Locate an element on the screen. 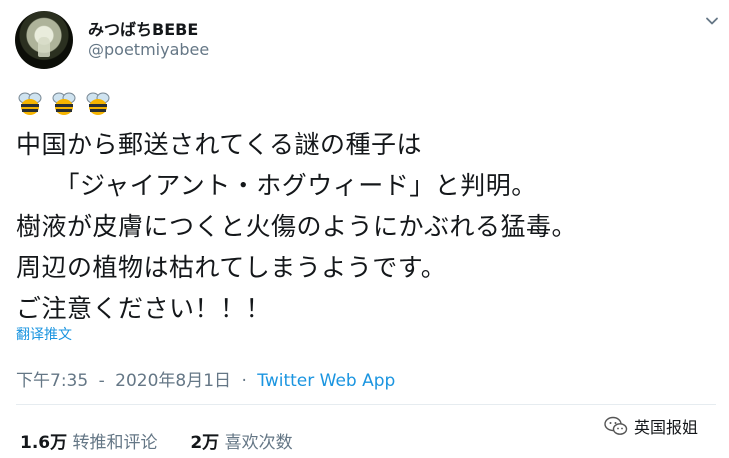 This screenshot has width=729, height=458. chevron-down-icon is located at coordinates (712, 21).